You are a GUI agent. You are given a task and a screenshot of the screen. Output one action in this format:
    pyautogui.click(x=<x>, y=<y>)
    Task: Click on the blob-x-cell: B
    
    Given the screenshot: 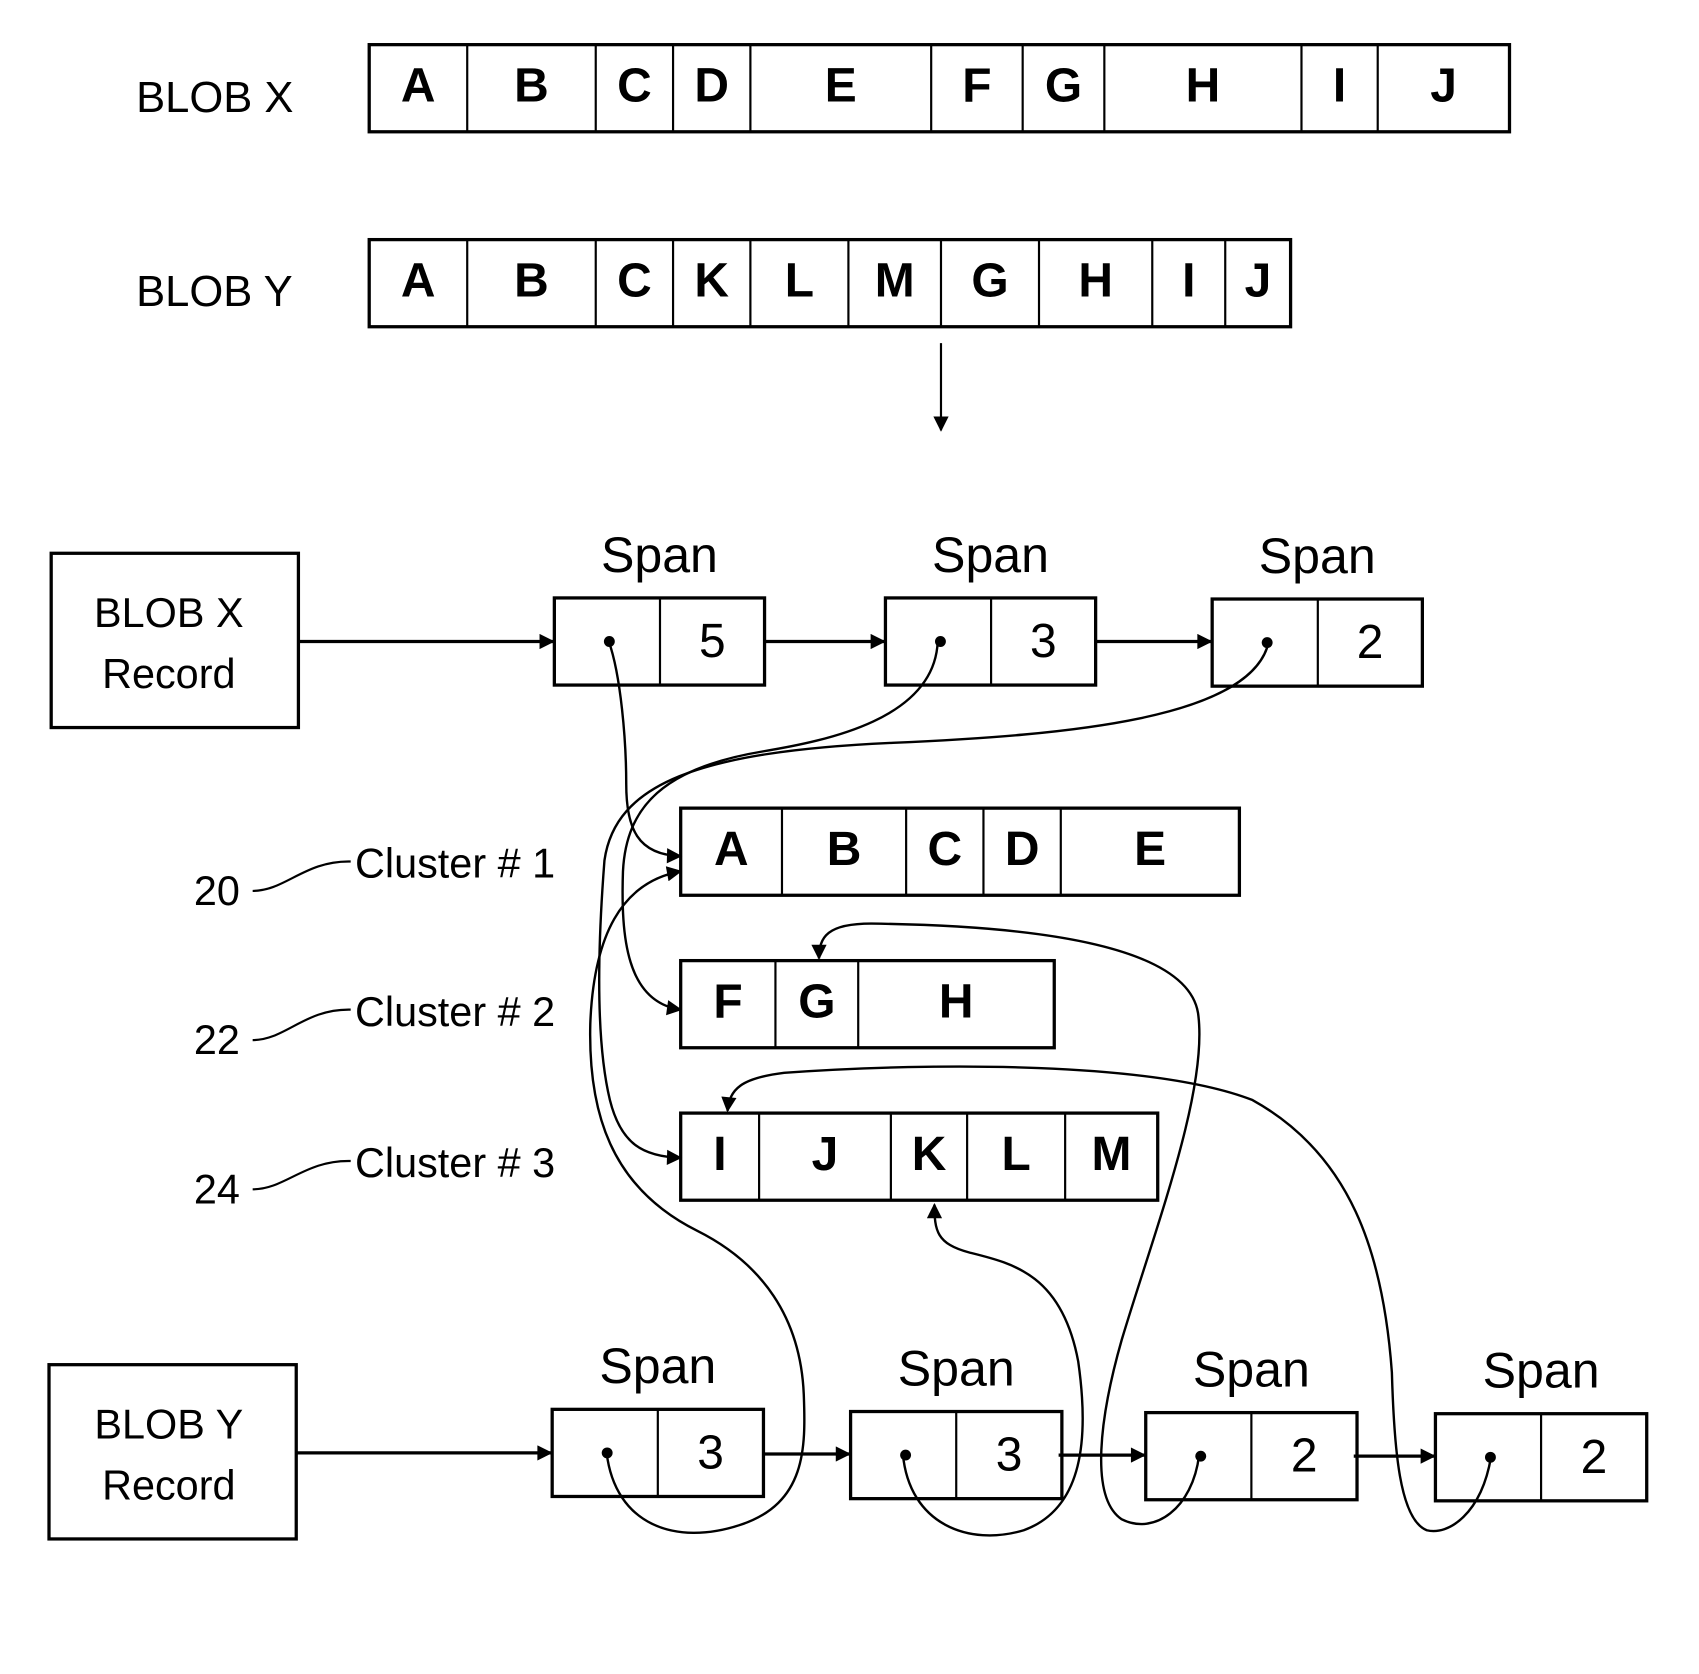 What is the action you would take?
    pyautogui.click(x=531, y=86)
    